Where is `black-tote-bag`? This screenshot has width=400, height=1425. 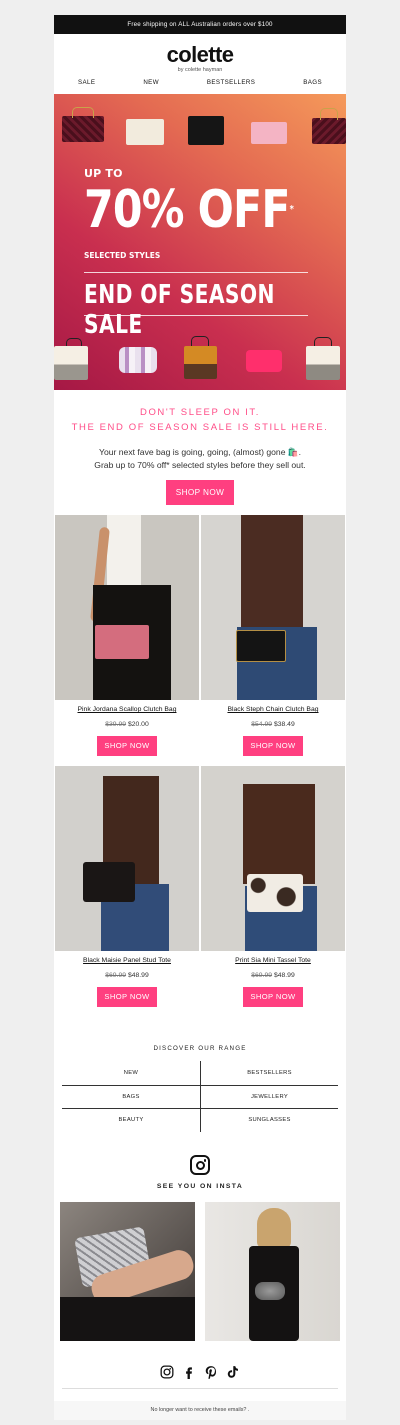 black-tote-bag is located at coordinates (109, 882).